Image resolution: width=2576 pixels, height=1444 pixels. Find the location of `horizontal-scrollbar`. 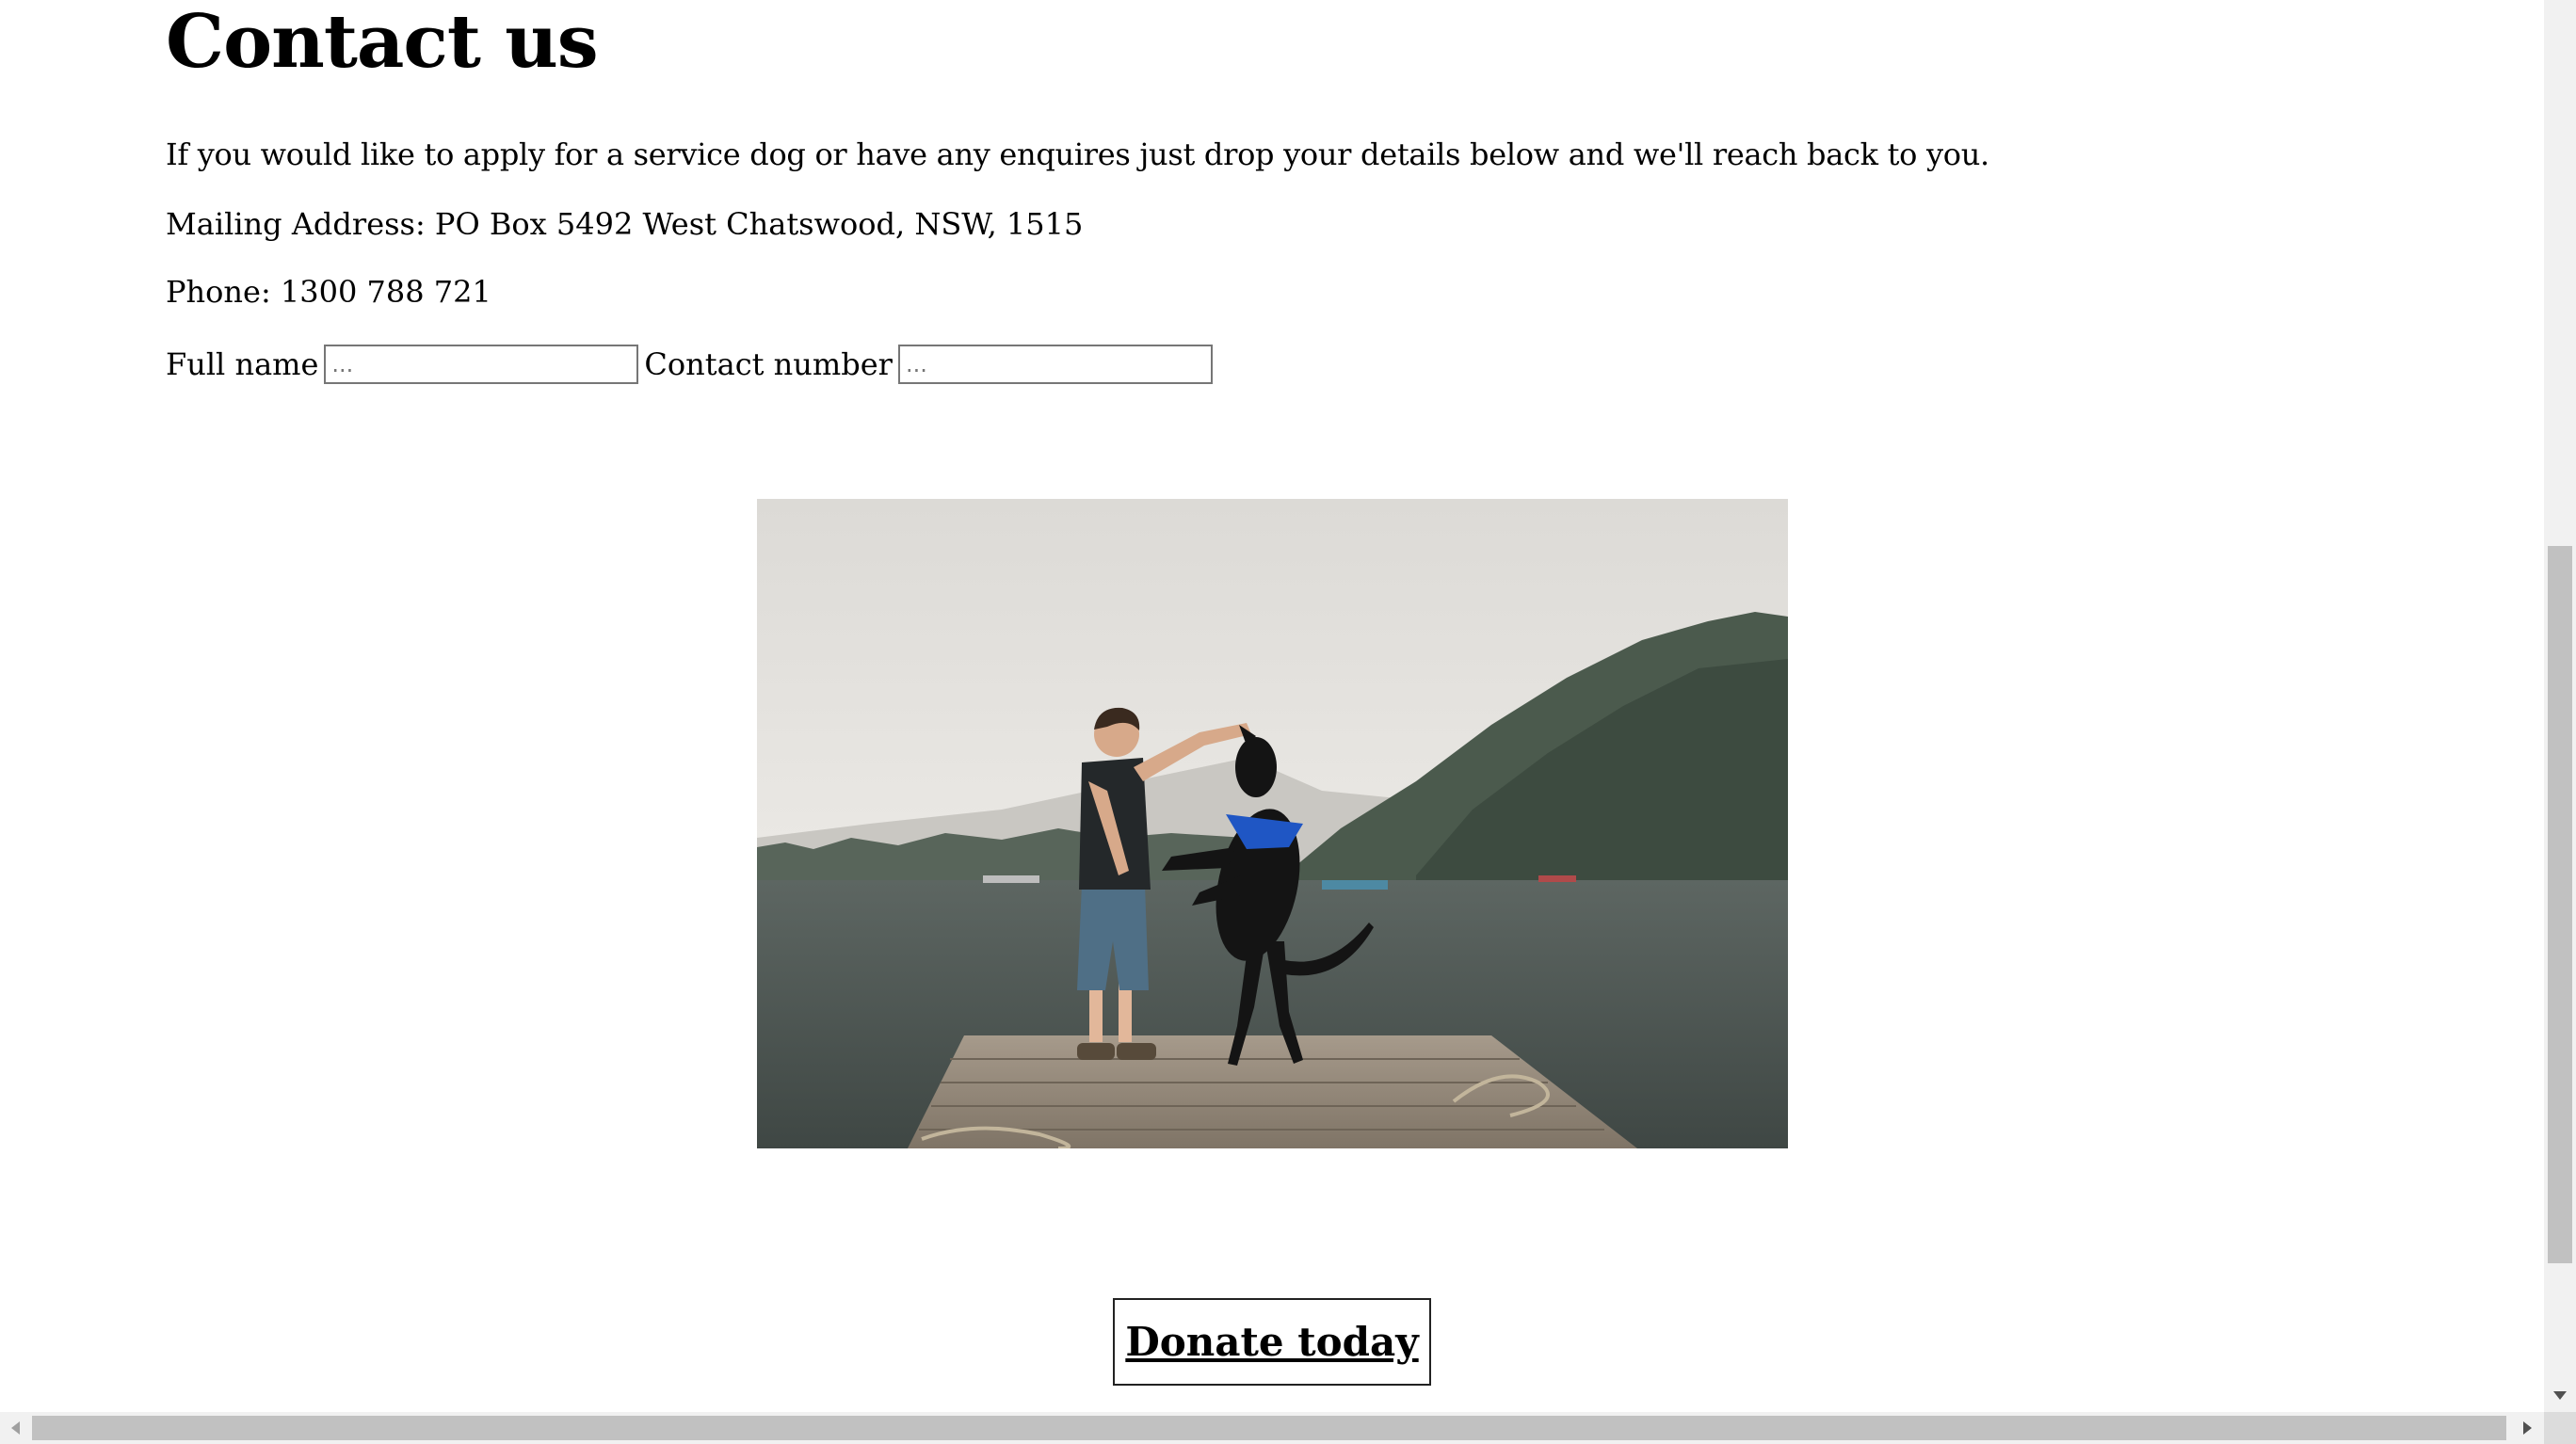

horizontal-scrollbar is located at coordinates (1272, 1428).